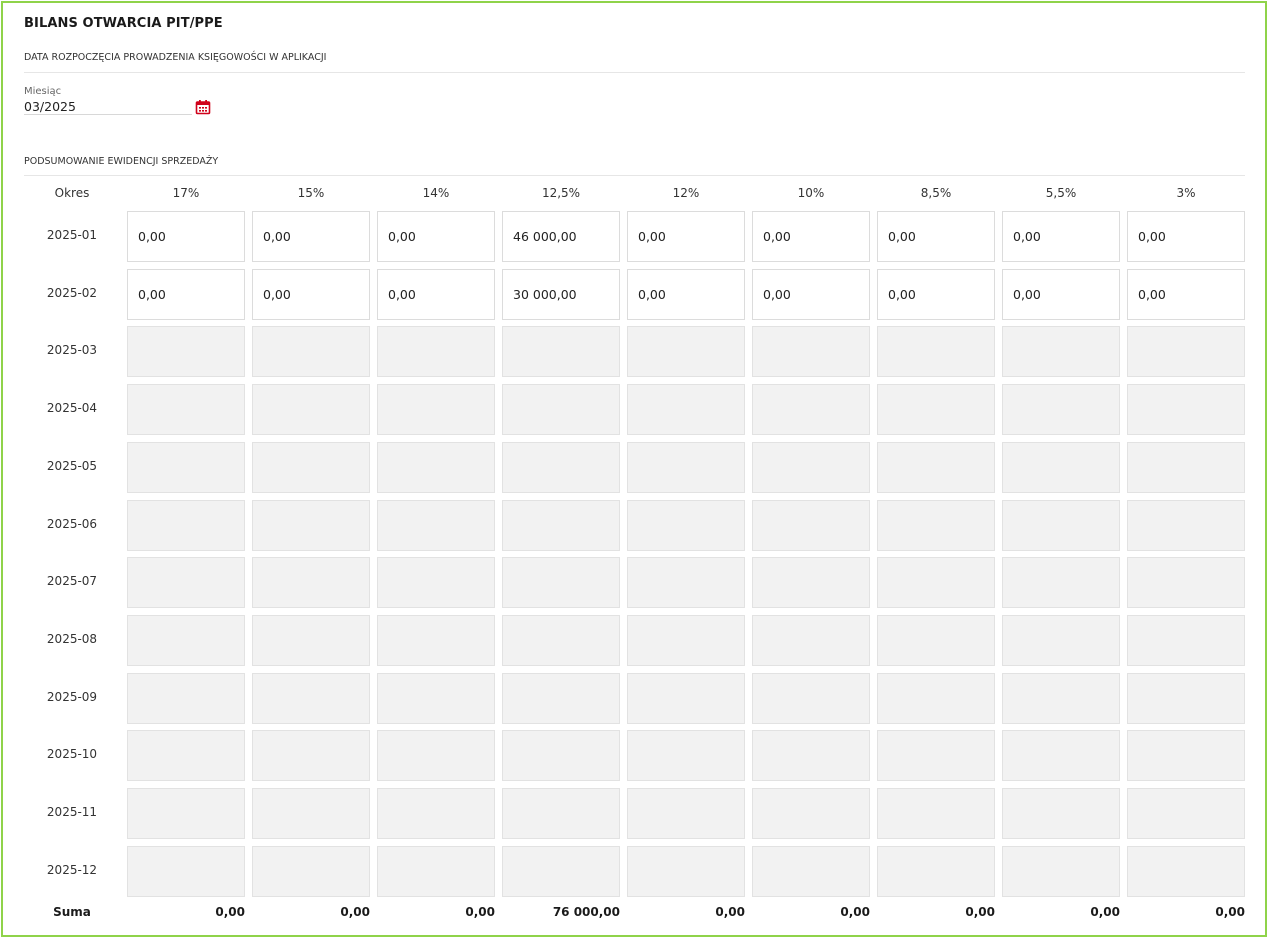 The height and width of the screenshot is (938, 1268). Describe the element at coordinates (72, 193) in the screenshot. I see `period-column-header: Okres` at that location.